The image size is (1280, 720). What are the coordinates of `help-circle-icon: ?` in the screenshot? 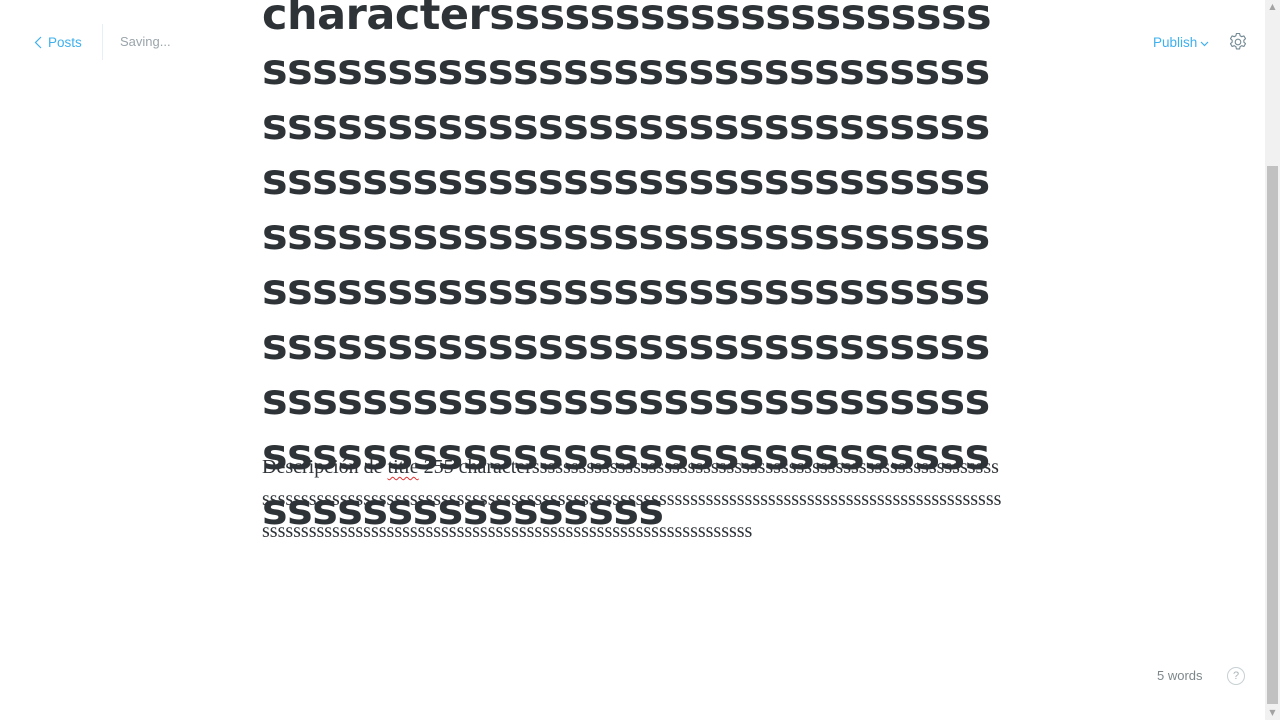 It's located at (1236, 676).